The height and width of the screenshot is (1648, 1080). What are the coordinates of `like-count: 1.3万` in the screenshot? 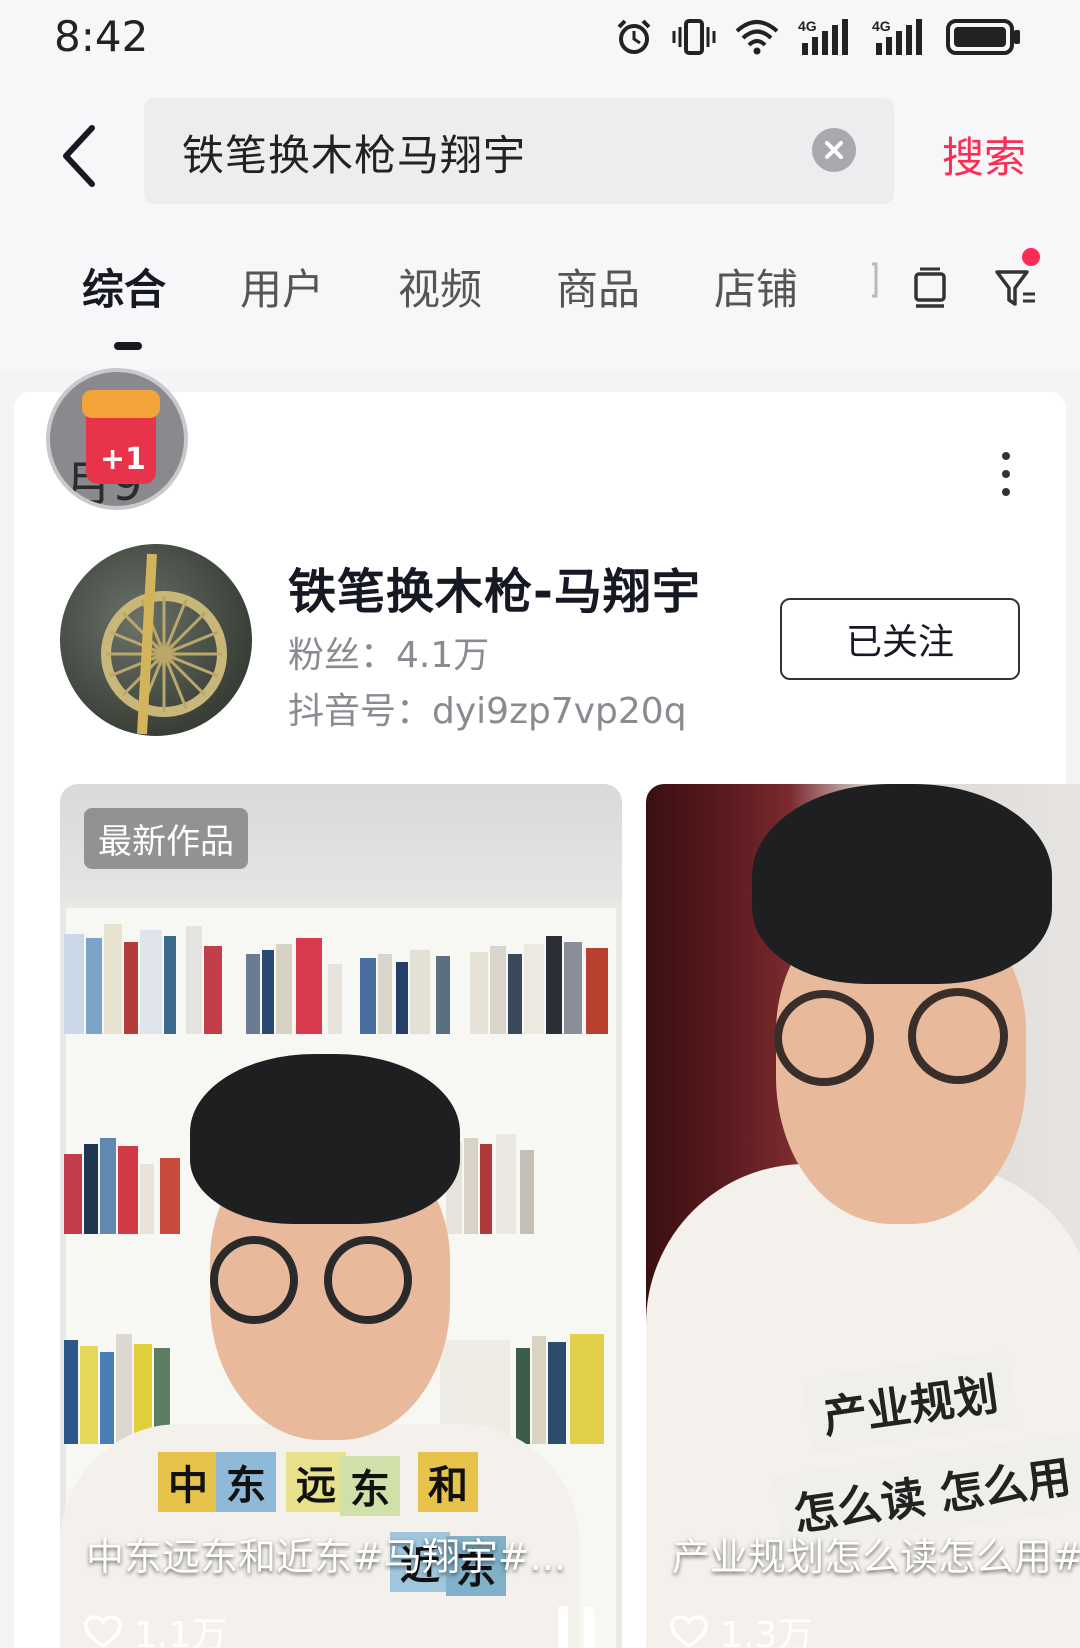 It's located at (741, 1627).